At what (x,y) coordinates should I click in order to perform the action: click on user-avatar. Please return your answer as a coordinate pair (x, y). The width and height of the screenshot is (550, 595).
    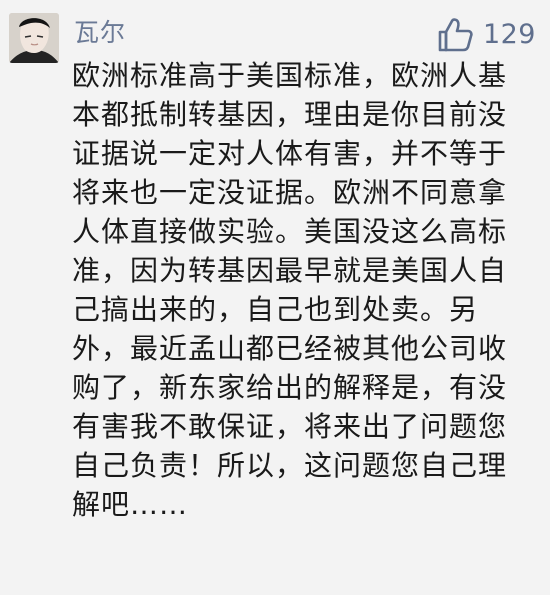
    Looking at the image, I should click on (34, 38).